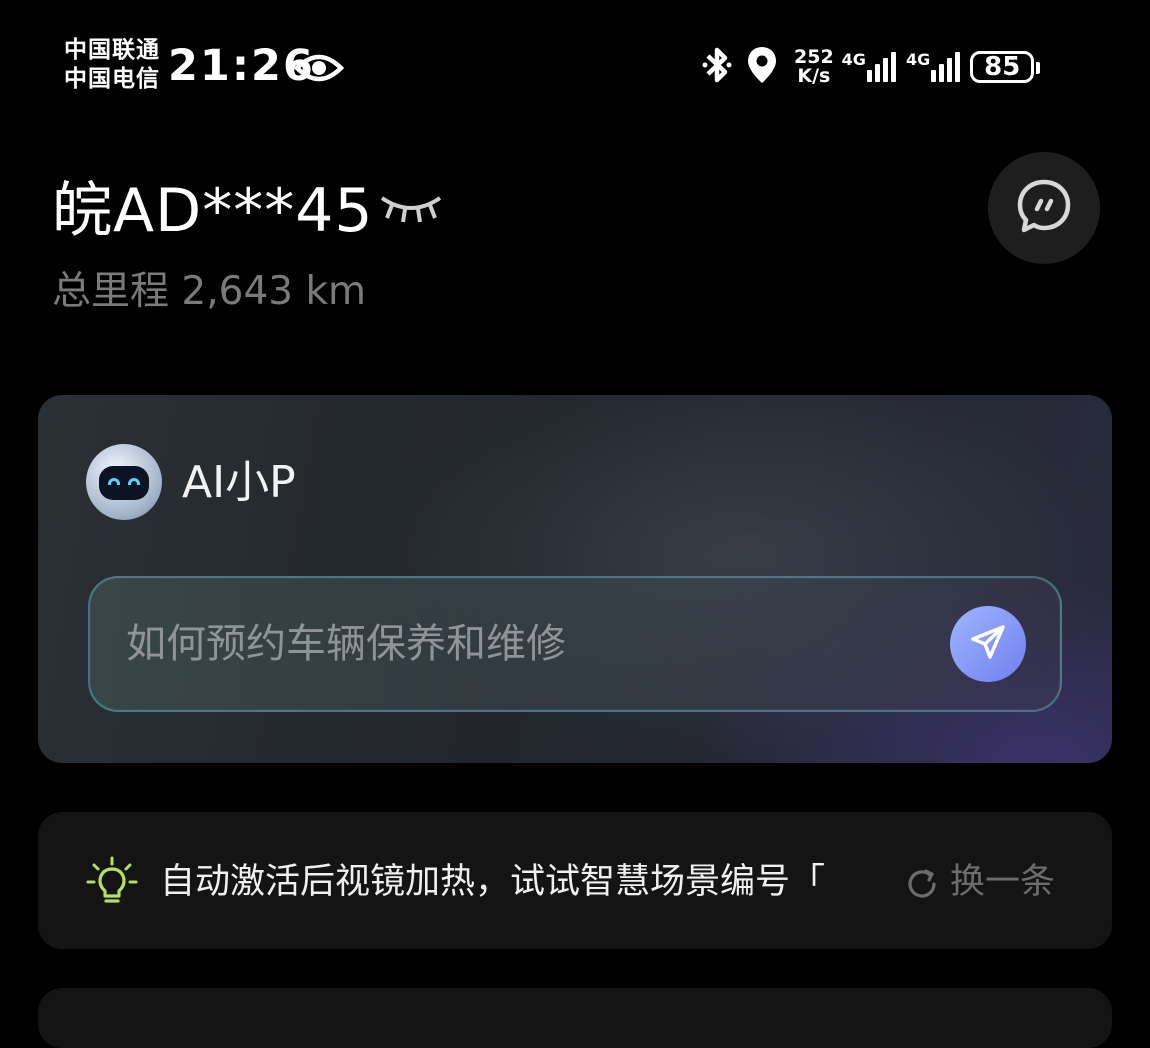 The height and width of the screenshot is (1048, 1150). What do you see at coordinates (853, 59) in the screenshot?
I see `sim1-network-type: 4G` at bounding box center [853, 59].